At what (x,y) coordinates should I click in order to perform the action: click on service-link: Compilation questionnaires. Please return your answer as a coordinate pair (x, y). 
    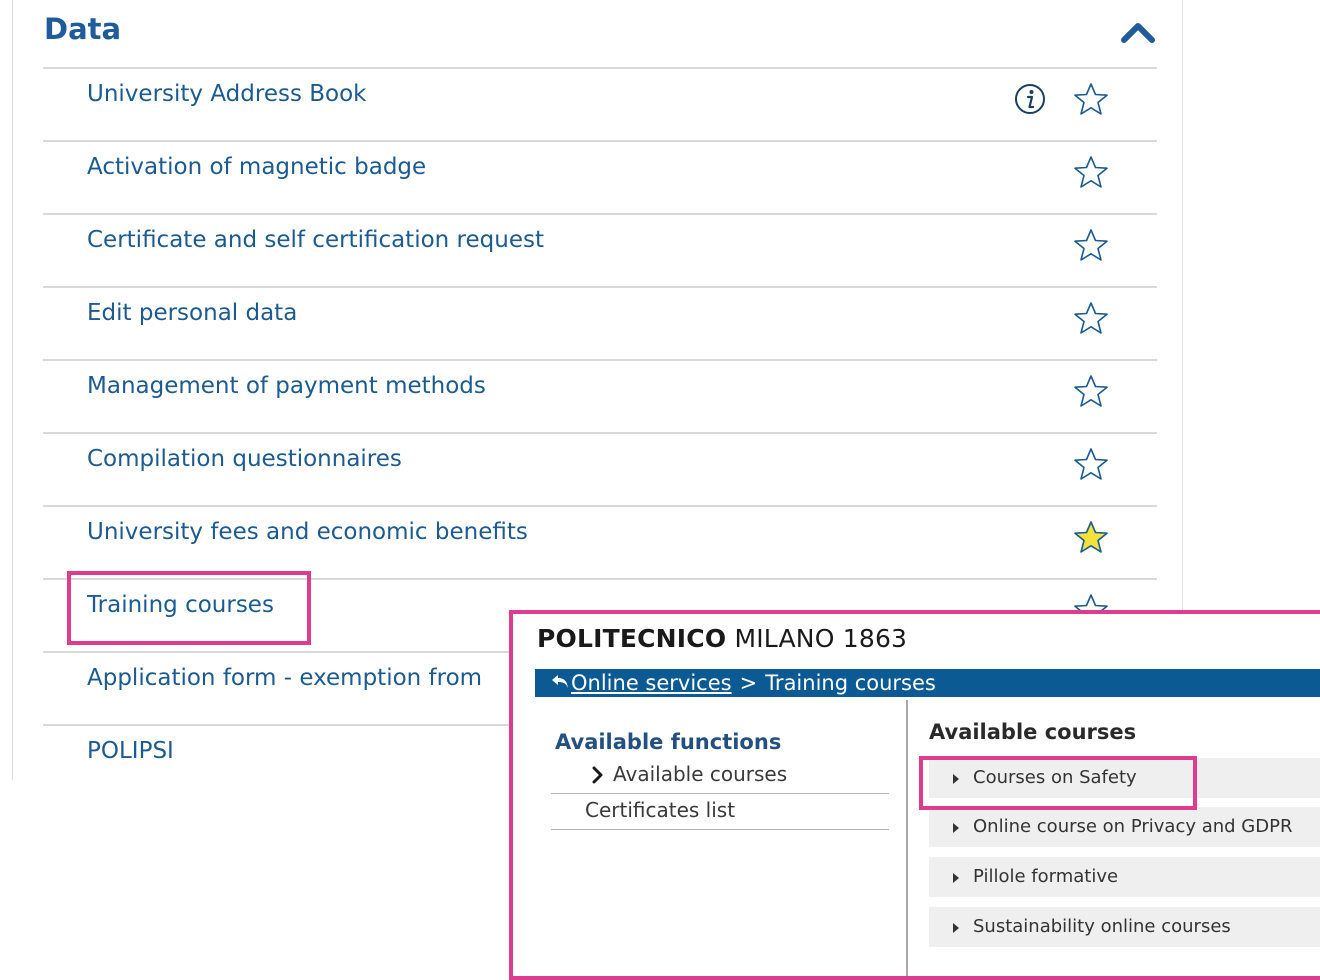
    Looking at the image, I should click on (244, 459).